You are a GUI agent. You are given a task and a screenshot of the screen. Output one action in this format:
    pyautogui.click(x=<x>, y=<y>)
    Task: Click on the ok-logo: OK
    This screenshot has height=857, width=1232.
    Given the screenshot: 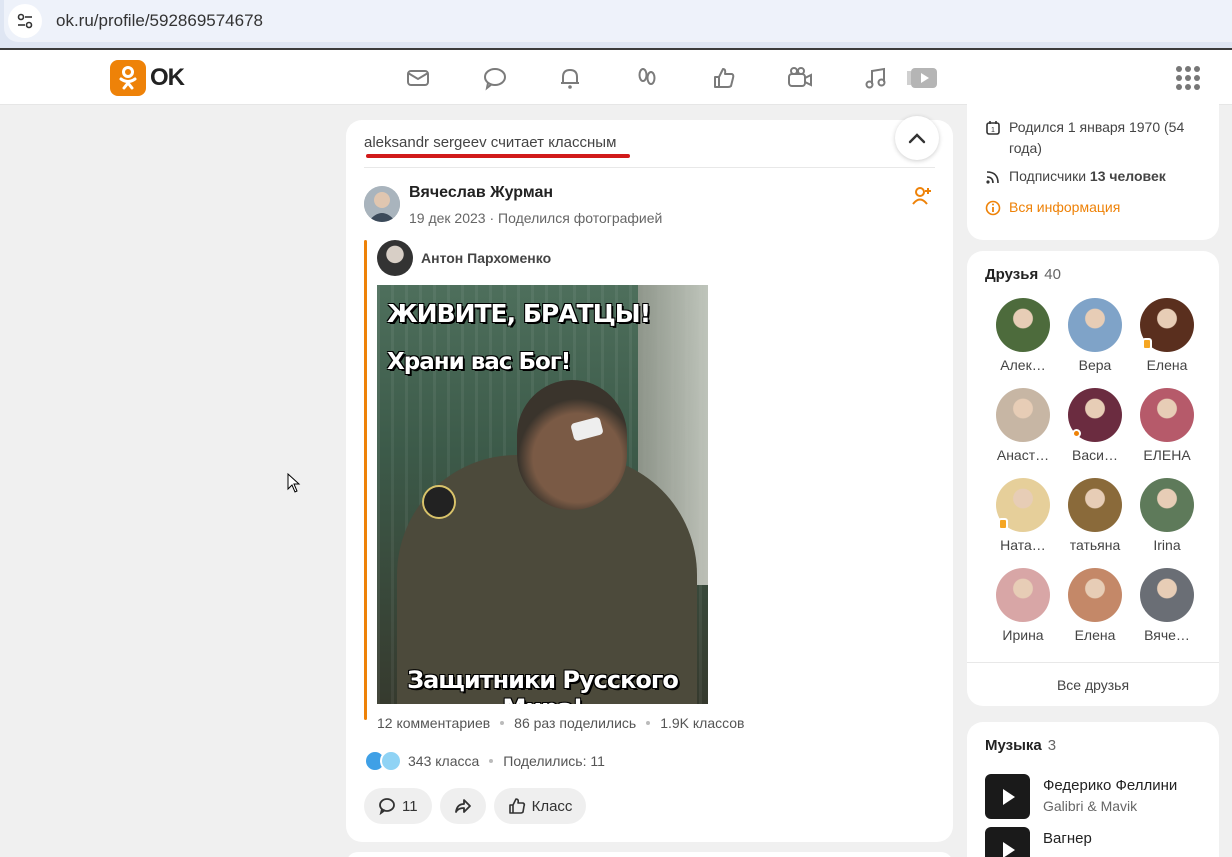 What is the action you would take?
    pyautogui.click(x=147, y=78)
    